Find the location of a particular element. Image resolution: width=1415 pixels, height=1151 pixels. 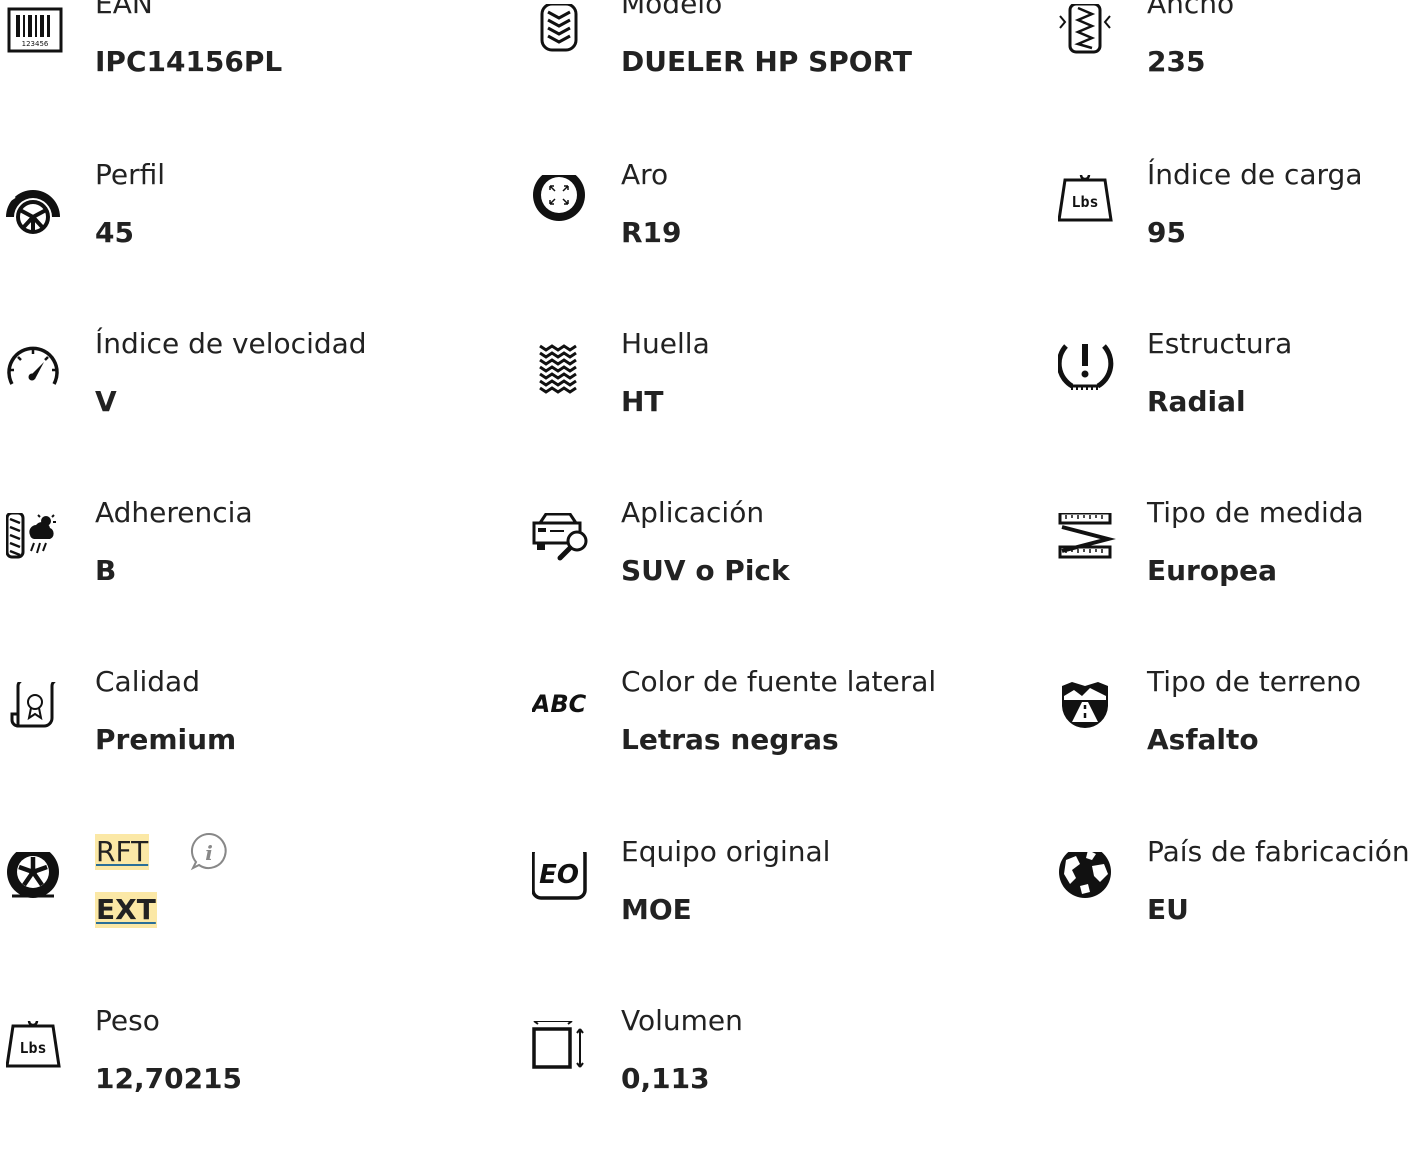

tread-pattern-icon is located at coordinates (564, 376).